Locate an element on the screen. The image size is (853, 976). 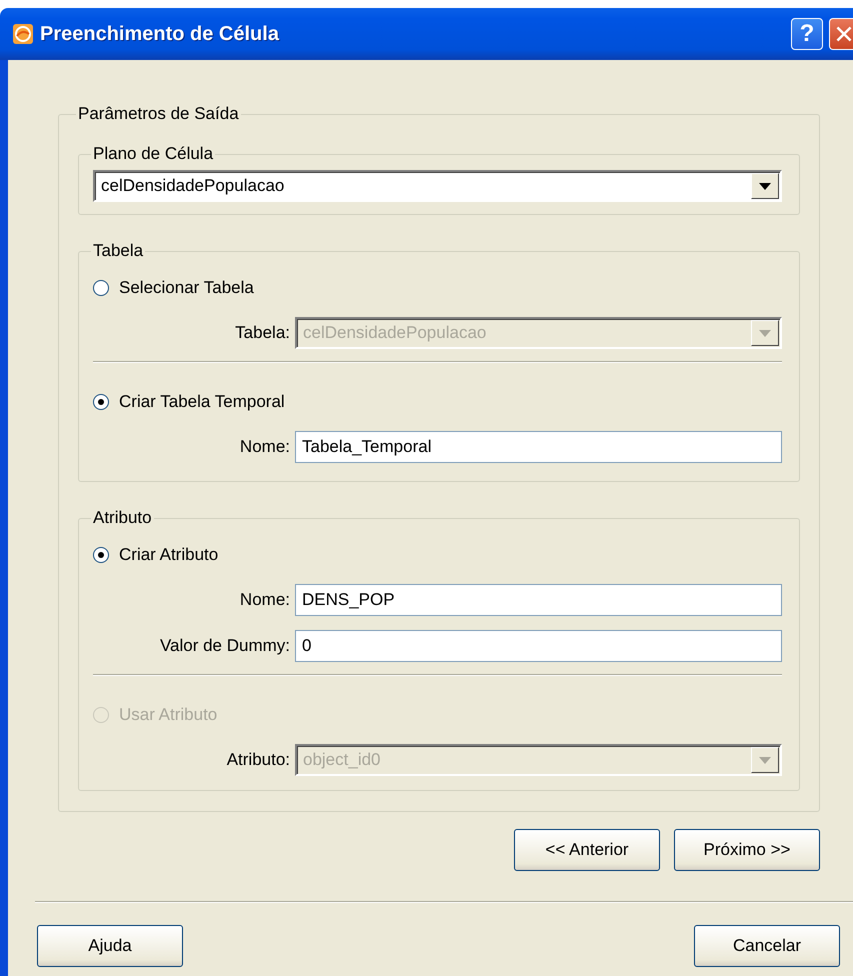
dropdown-field: celDensidadePopulacao is located at coordinates (437, 186).